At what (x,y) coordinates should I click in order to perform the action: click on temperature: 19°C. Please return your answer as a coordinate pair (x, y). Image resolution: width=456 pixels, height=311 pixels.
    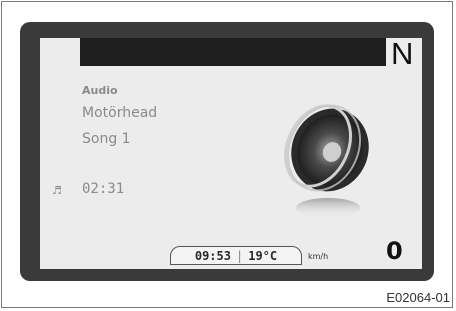
    Looking at the image, I should click on (263, 255).